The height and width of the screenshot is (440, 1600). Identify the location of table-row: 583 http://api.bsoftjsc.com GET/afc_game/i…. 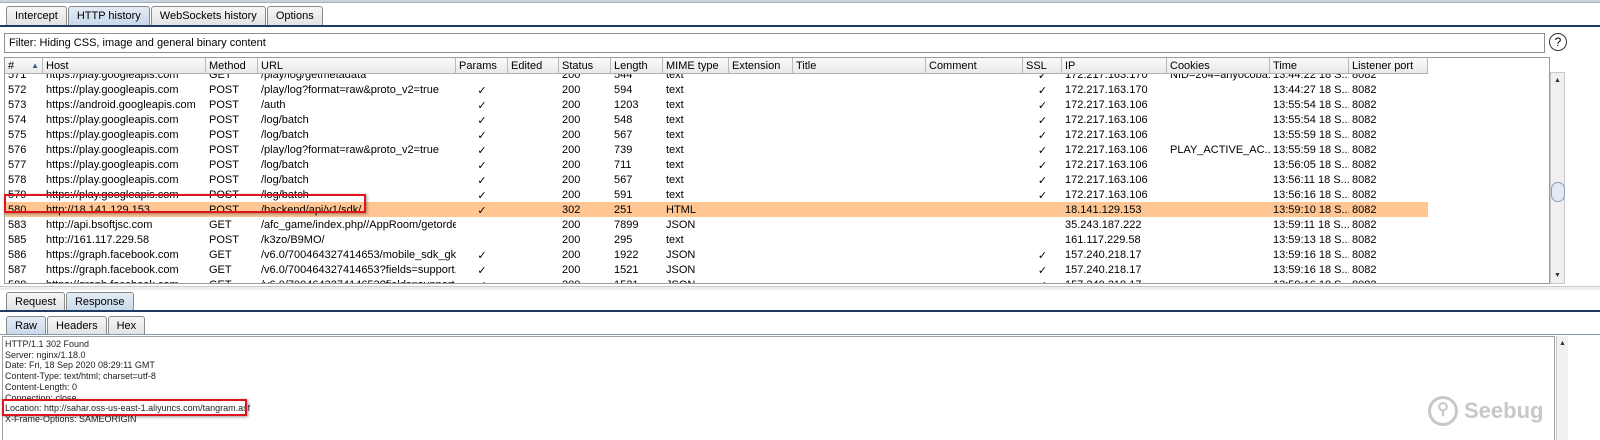
(716, 224).